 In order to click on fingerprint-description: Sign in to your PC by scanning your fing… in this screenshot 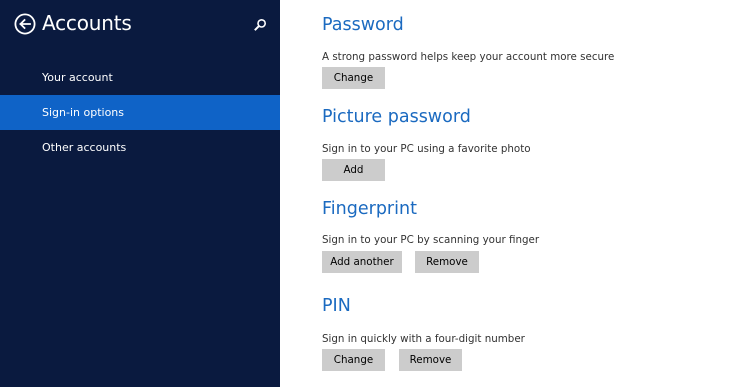, I will do `click(431, 240)`.